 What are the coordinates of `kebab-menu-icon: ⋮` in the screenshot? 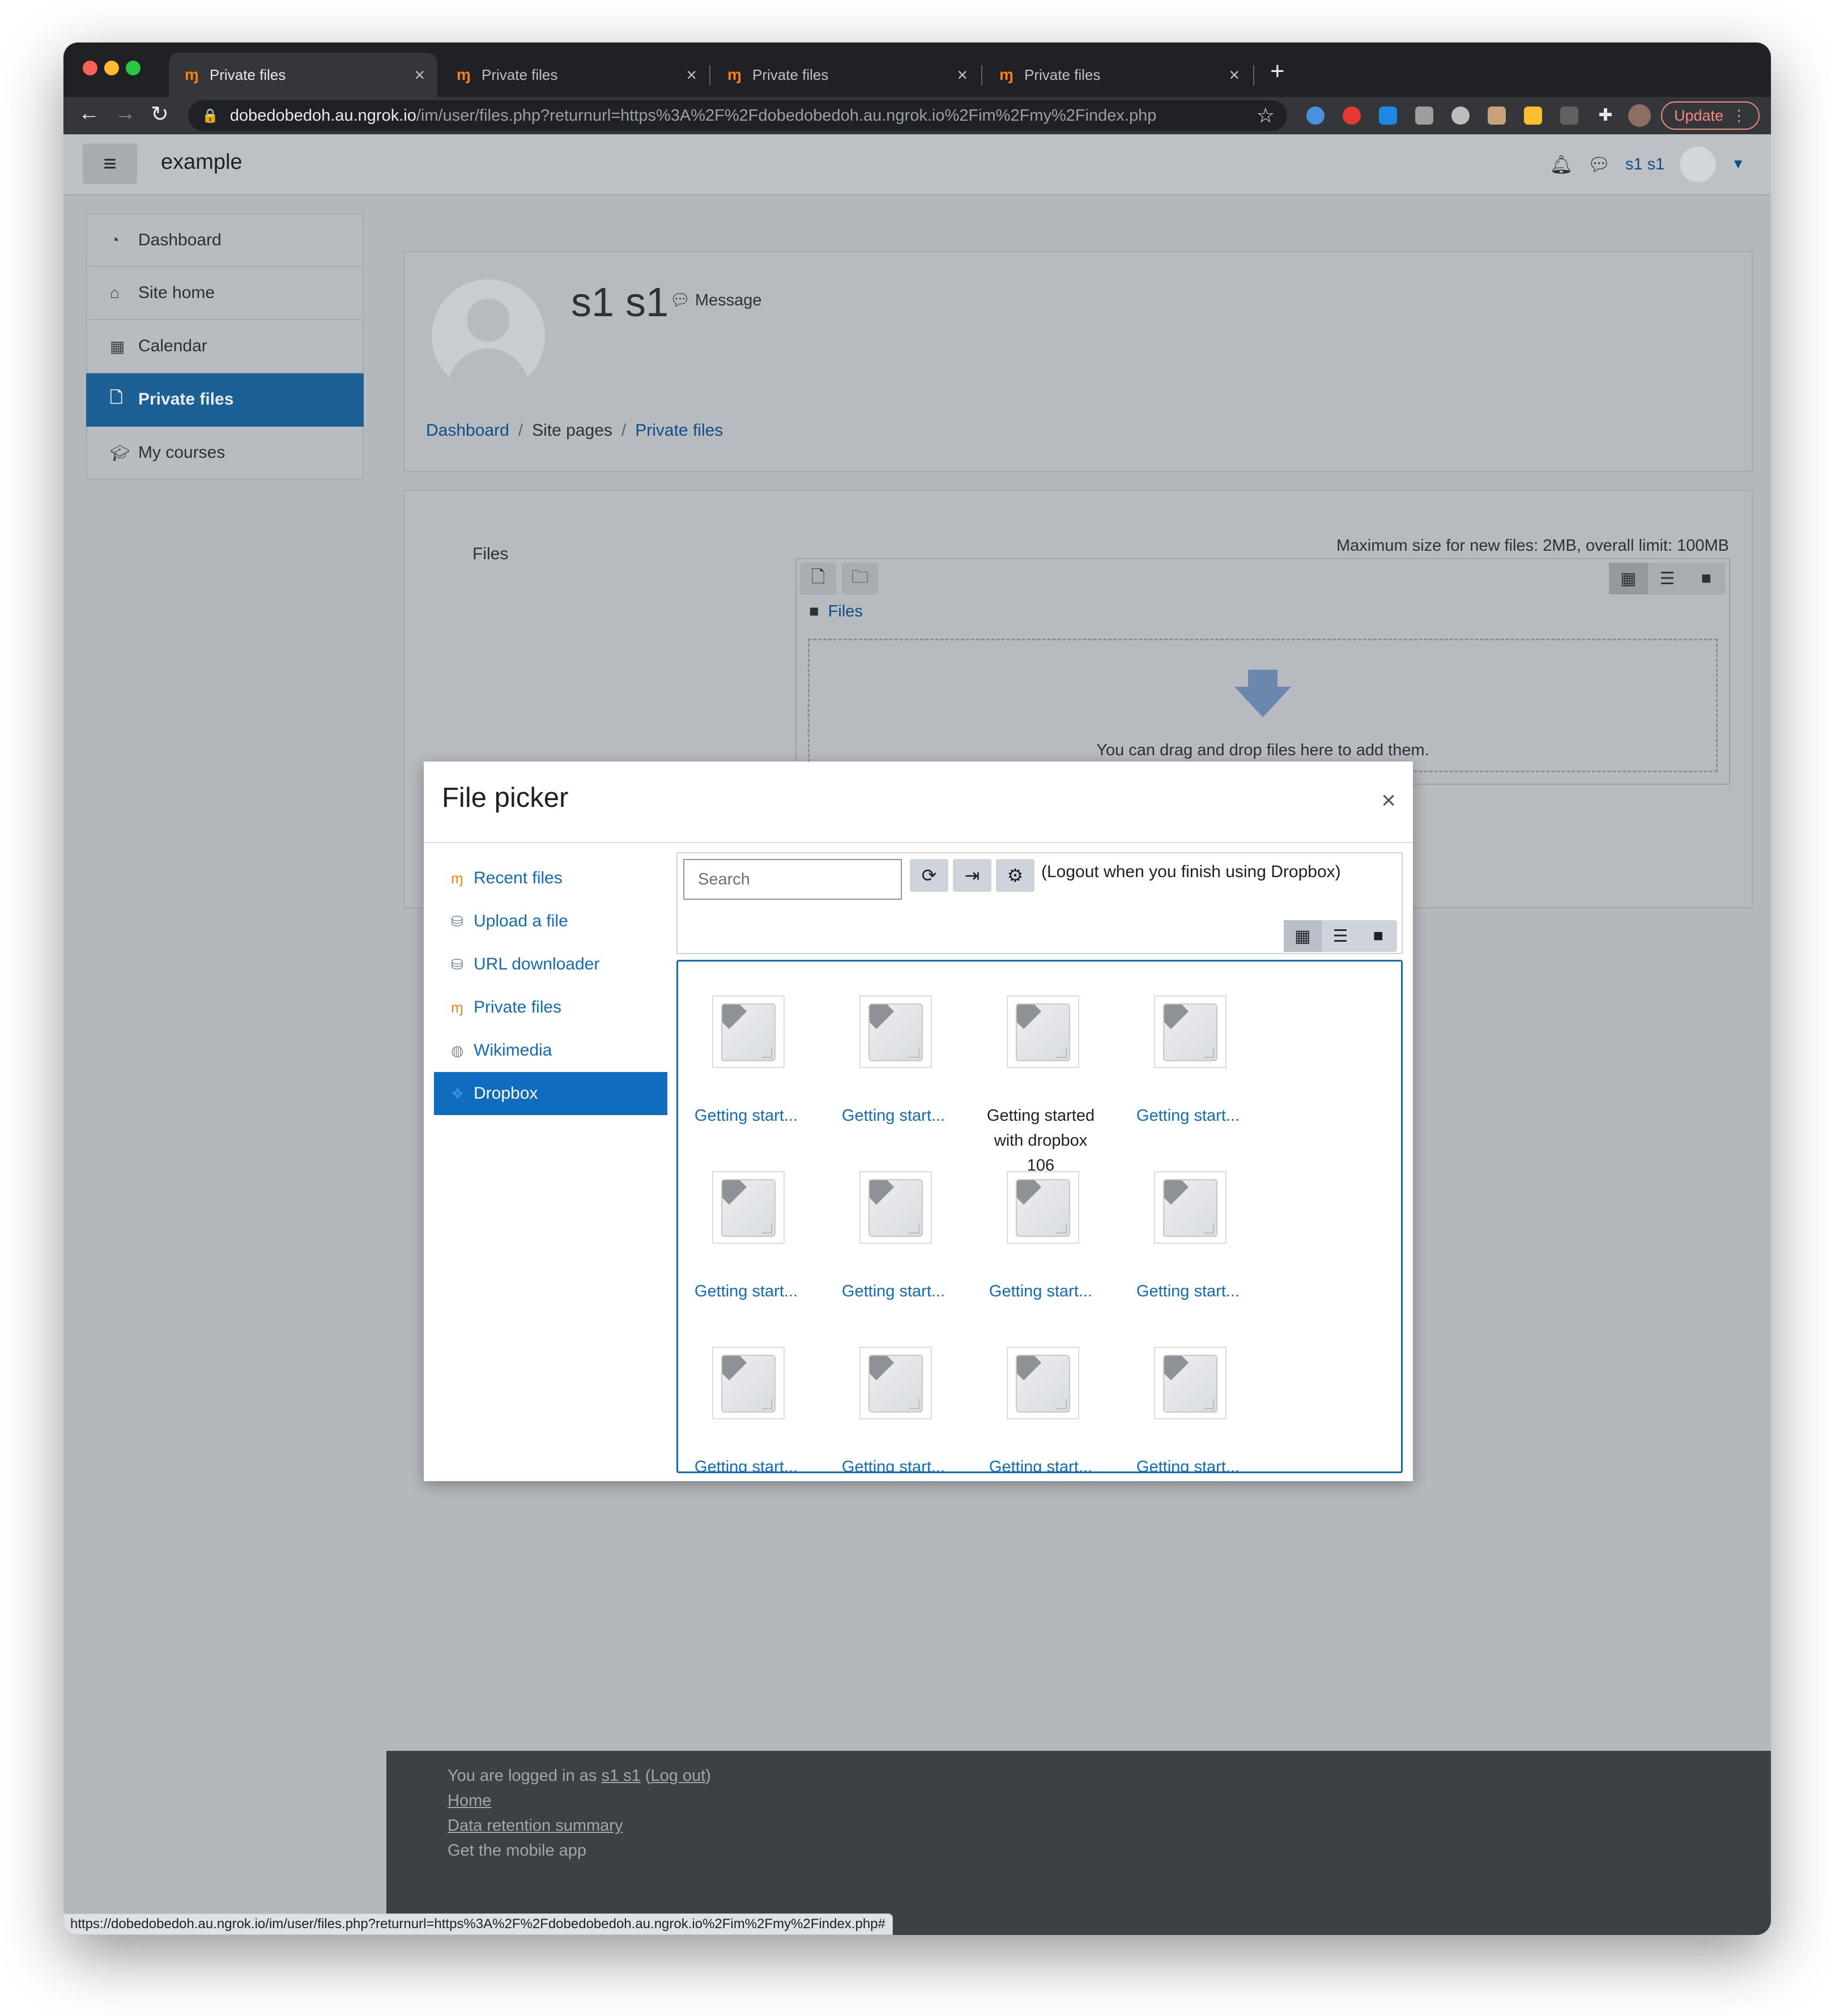 It's located at (1739, 116).